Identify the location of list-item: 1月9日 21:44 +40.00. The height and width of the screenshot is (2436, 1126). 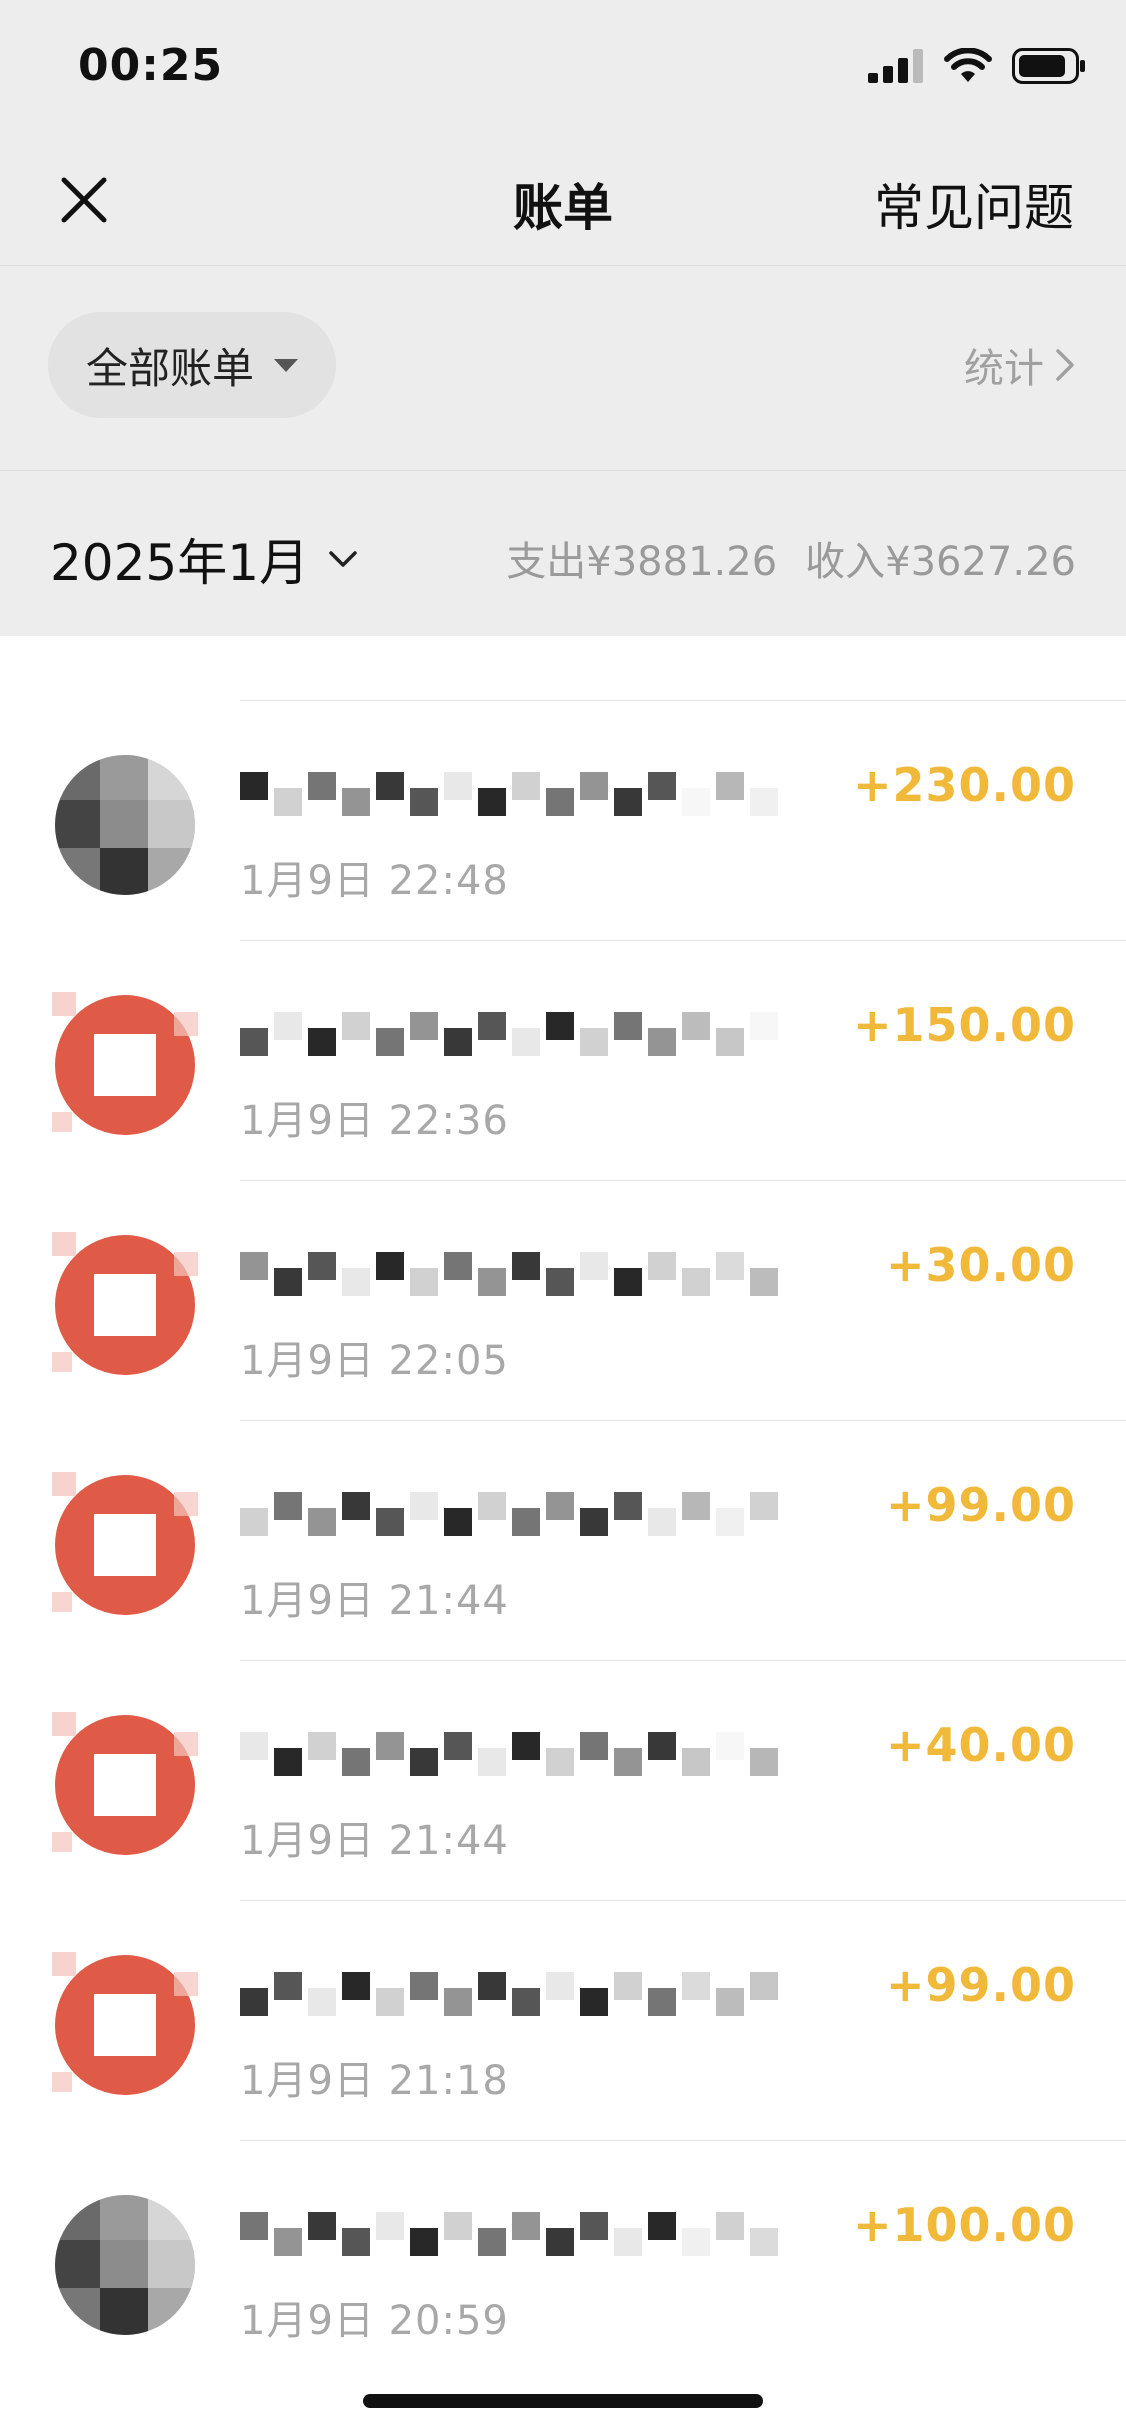
(563, 1780).